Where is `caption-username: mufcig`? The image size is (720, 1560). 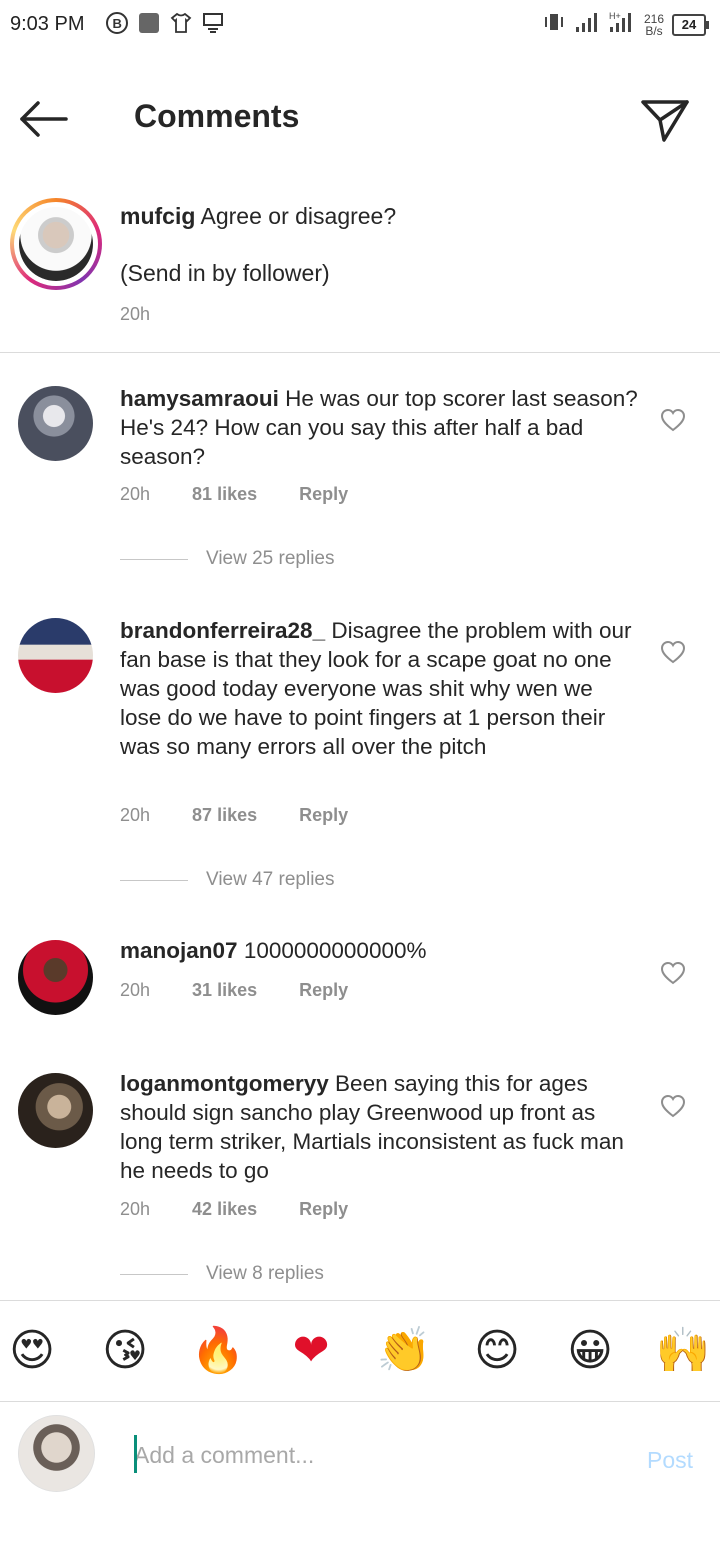
caption-username: mufcig is located at coordinates (157, 216).